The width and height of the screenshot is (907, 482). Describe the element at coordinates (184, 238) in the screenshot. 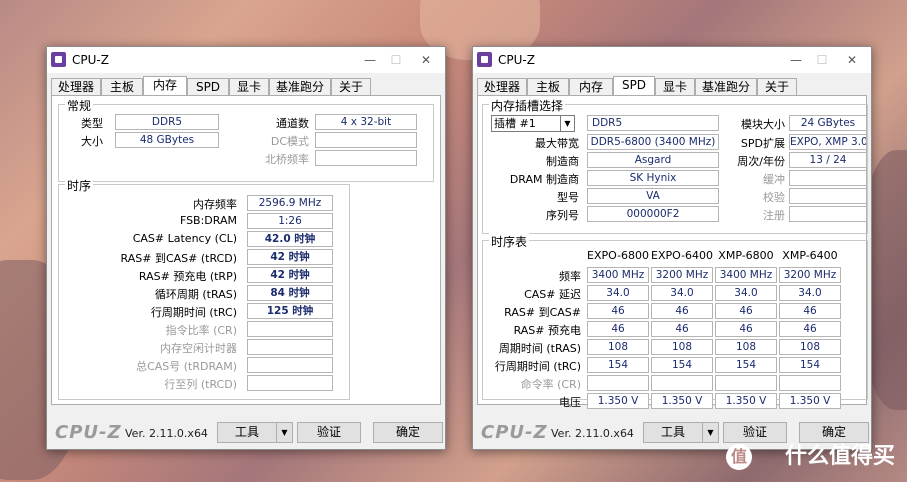

I see `timing-label: CAS# Latency (CL)` at that location.